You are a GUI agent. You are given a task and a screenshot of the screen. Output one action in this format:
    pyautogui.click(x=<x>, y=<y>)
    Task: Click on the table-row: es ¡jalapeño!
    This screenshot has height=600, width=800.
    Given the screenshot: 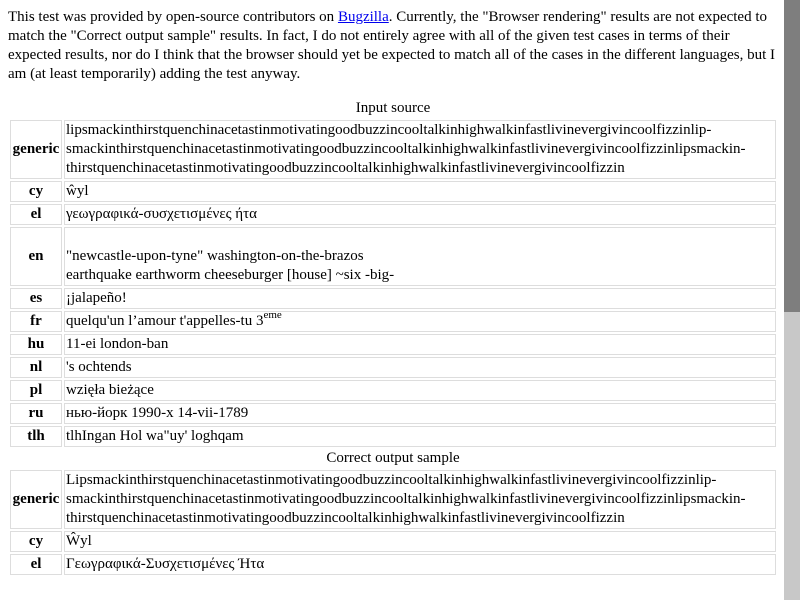 What is the action you would take?
    pyautogui.click(x=393, y=298)
    